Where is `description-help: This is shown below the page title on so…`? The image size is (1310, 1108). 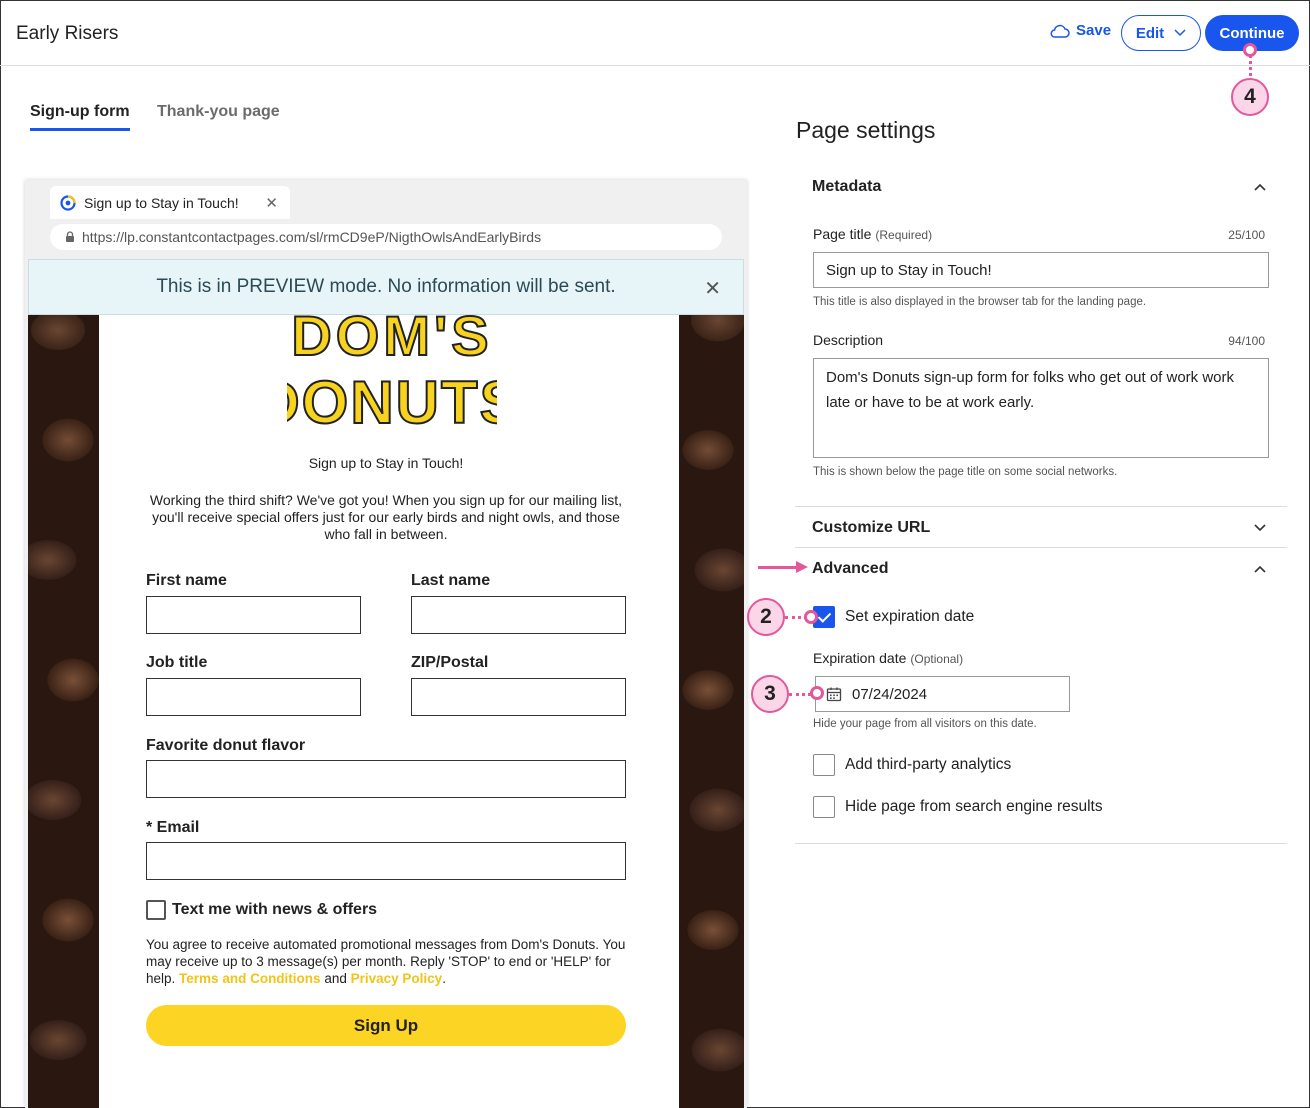
description-help: This is shown below the page title on so… is located at coordinates (965, 472).